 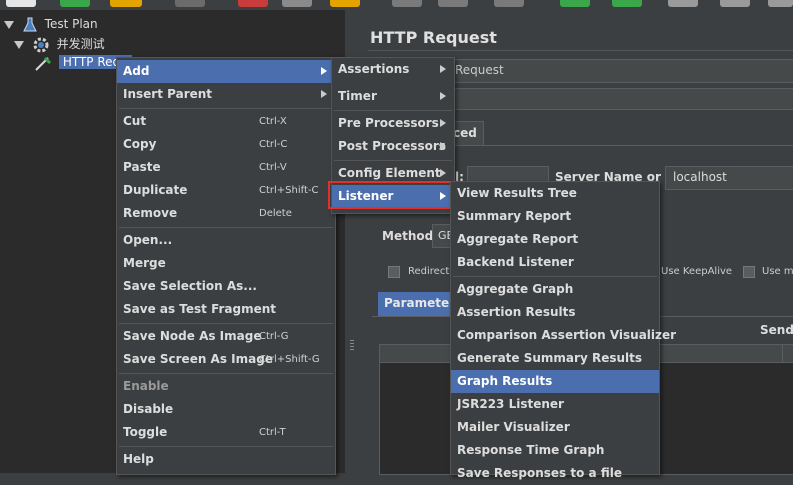 I want to click on submenu-item-post-processors: Post Processors, so click(x=393, y=146).